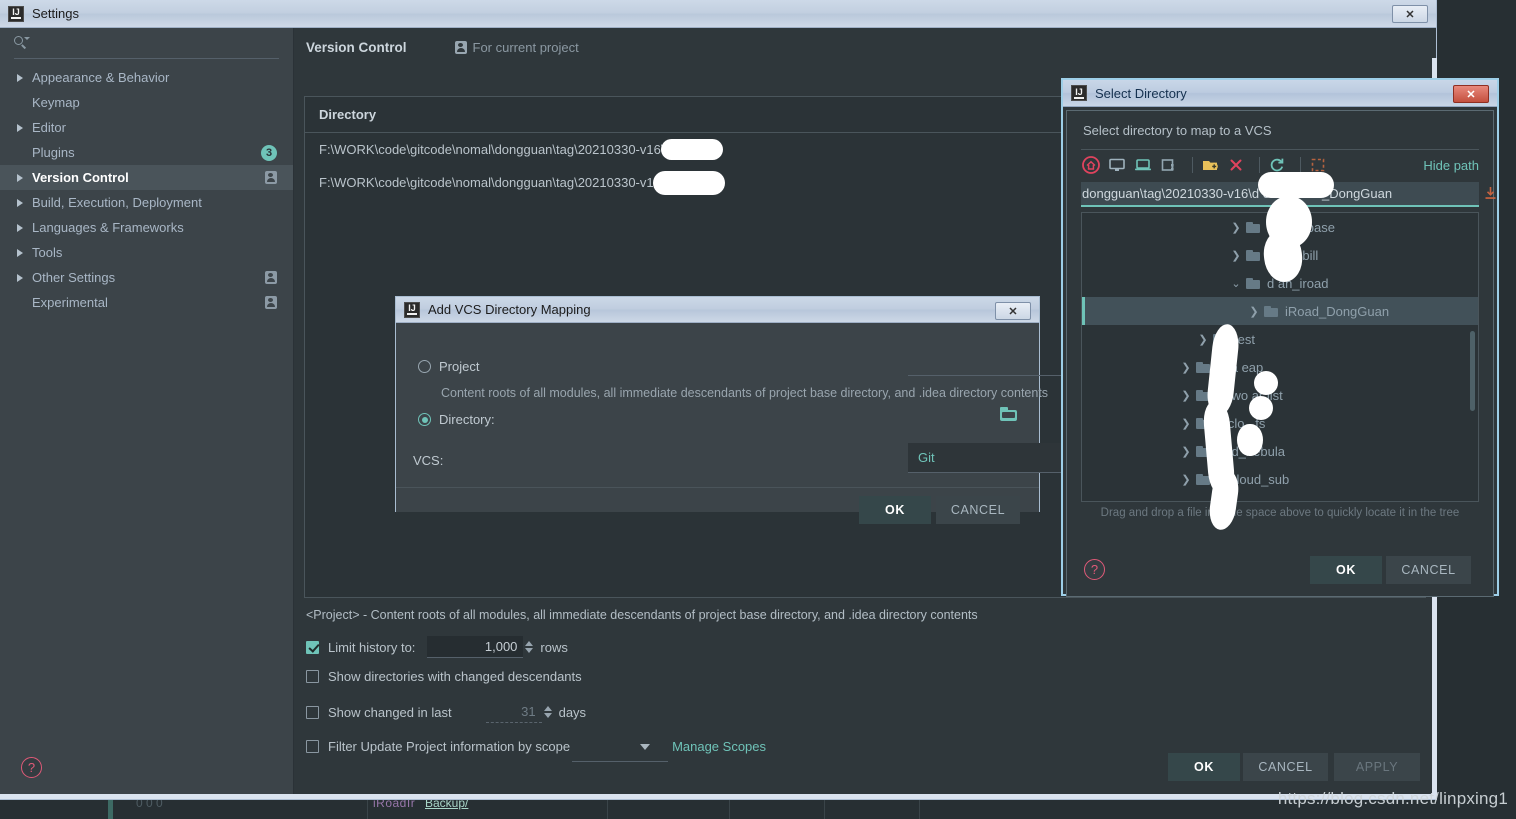 This screenshot has height=819, width=1516. I want to click on new-folder-icon, so click(1210, 165).